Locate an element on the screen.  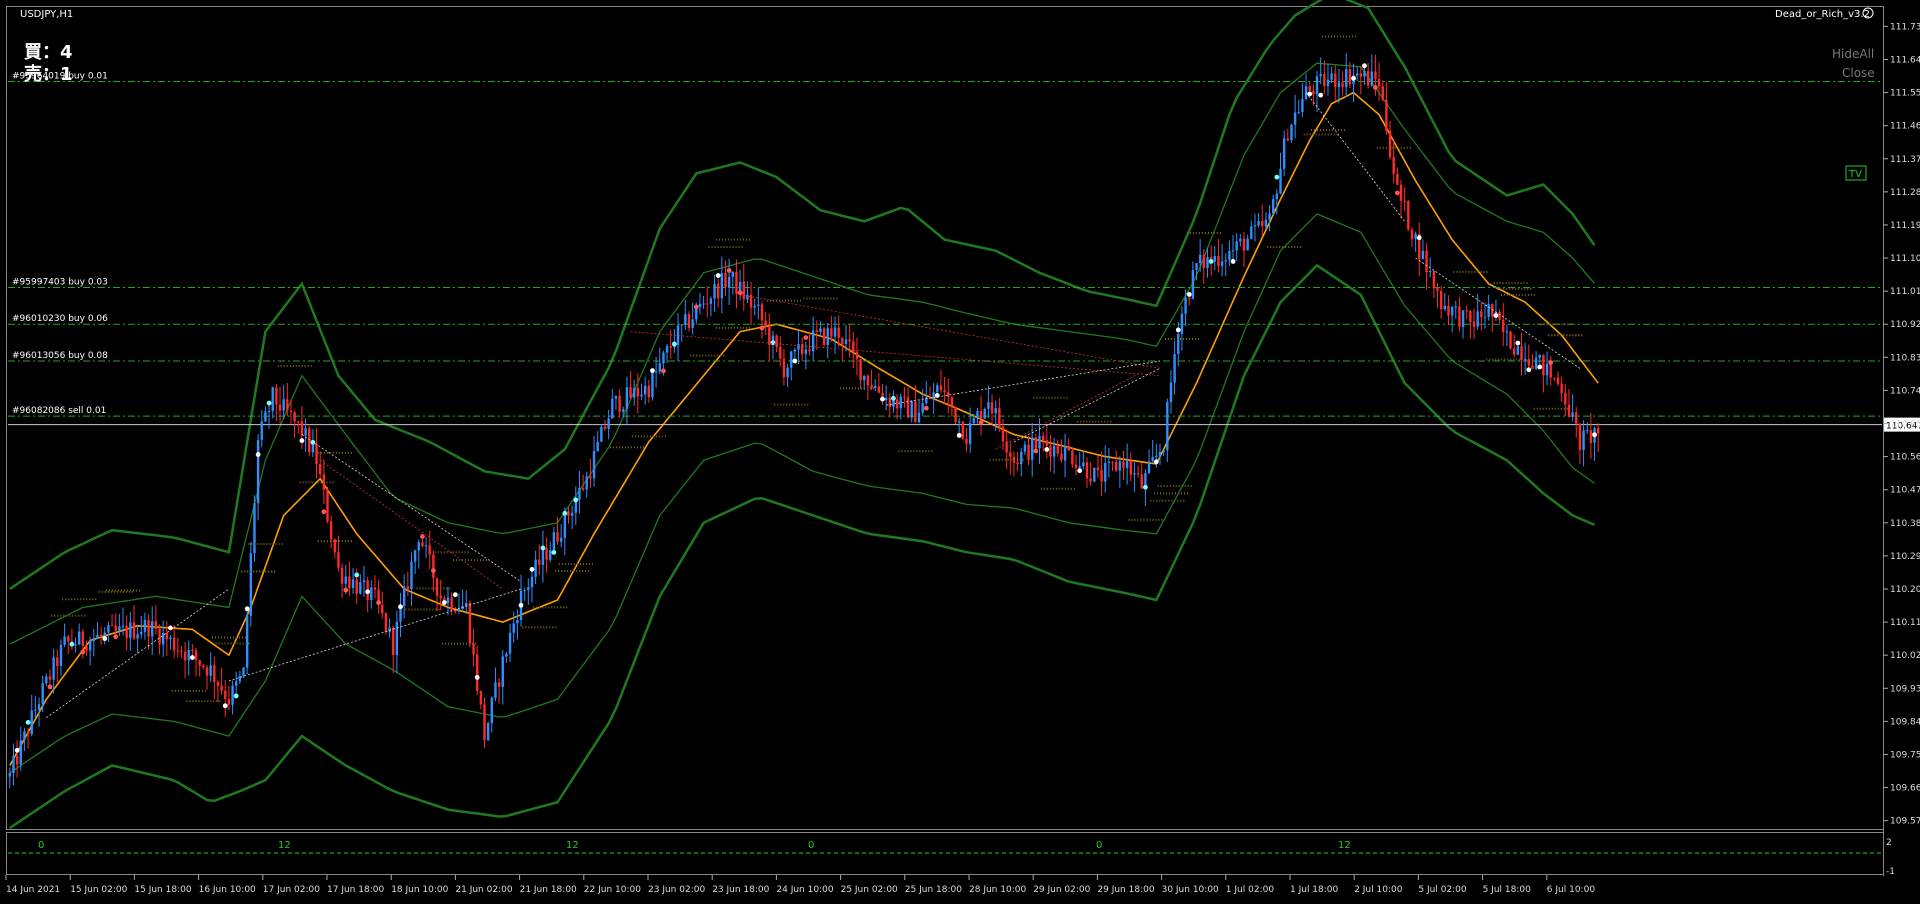
time-tick-label: 21 Jun 02:00 is located at coordinates (483, 890).